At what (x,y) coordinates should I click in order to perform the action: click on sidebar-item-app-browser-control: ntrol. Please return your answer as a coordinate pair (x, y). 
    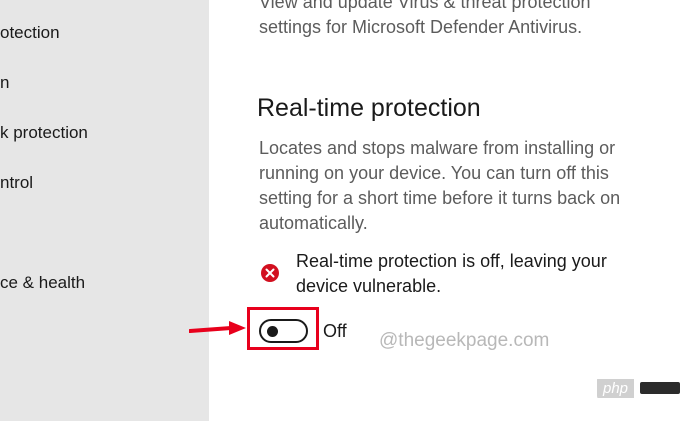
    Looking at the image, I should click on (16, 183).